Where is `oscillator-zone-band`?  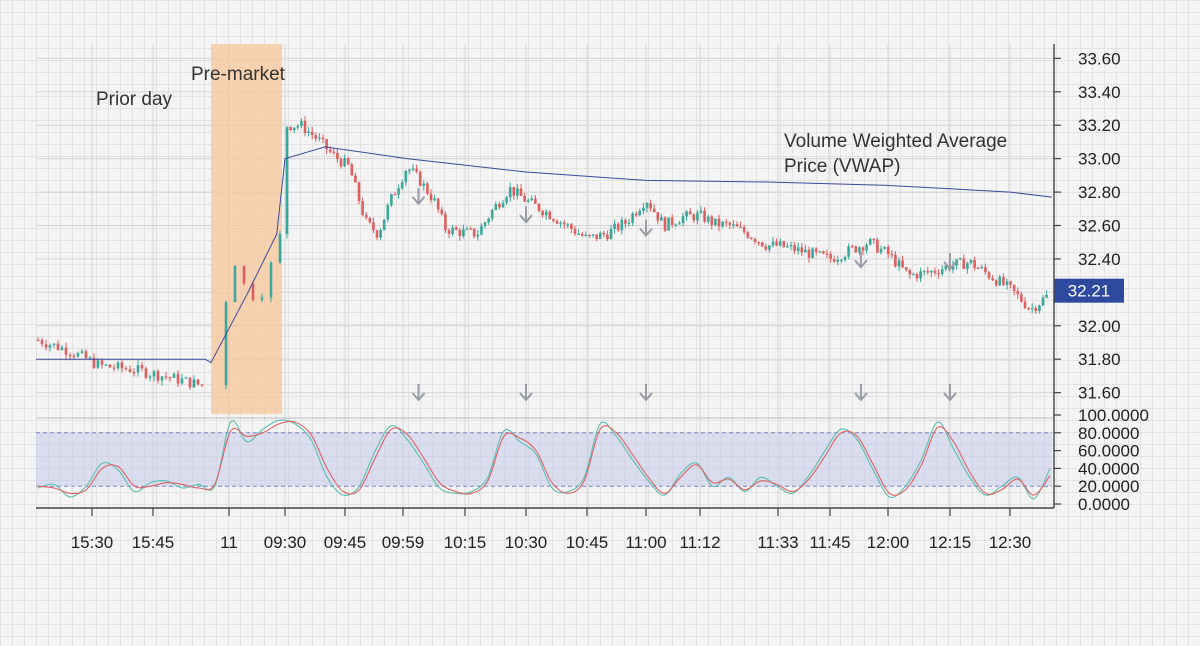
oscillator-zone-band is located at coordinates (544, 459).